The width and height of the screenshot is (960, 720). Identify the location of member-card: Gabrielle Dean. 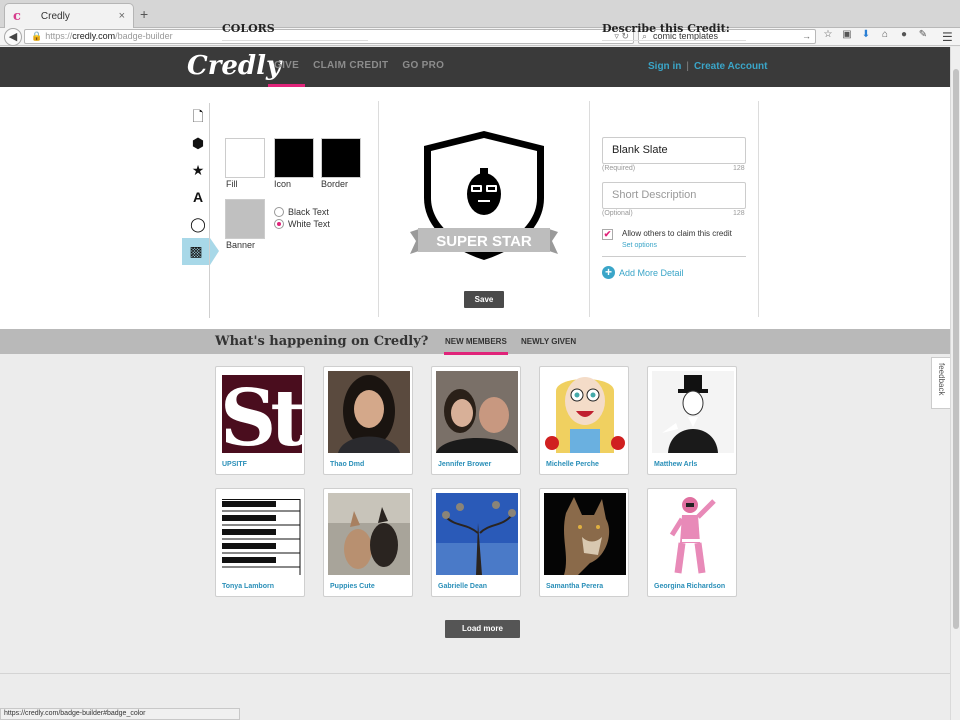
(476, 542).